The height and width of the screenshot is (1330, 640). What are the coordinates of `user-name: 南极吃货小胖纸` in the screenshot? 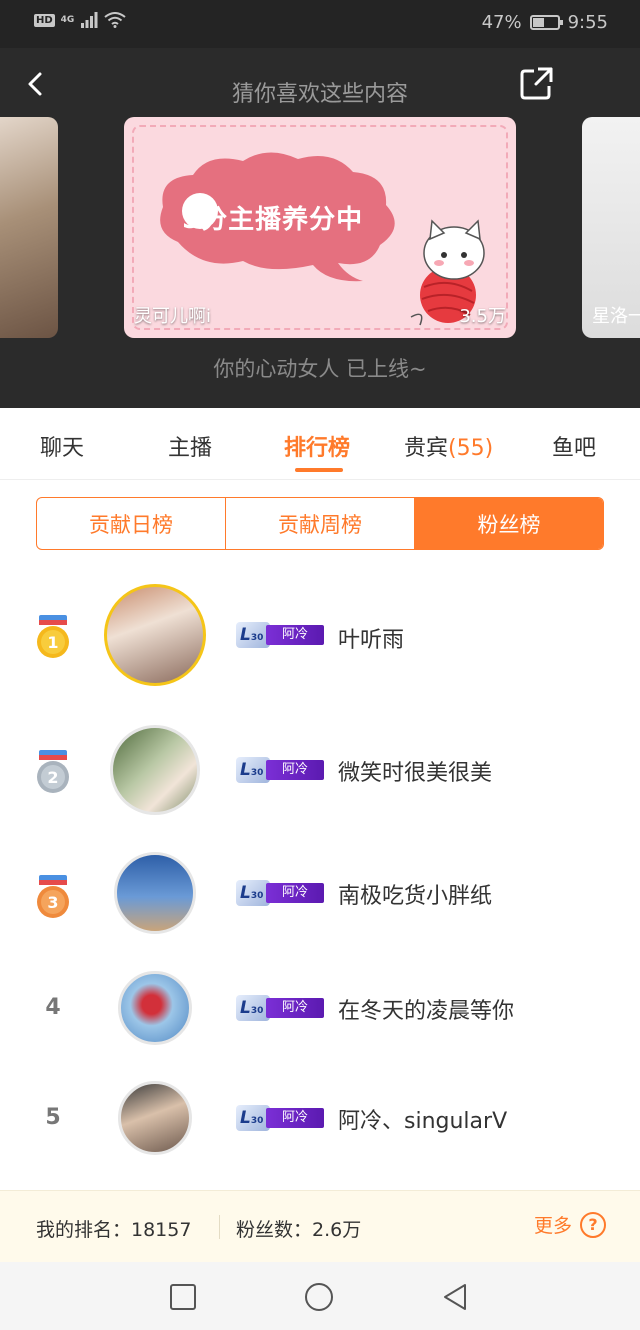 It's located at (415, 896).